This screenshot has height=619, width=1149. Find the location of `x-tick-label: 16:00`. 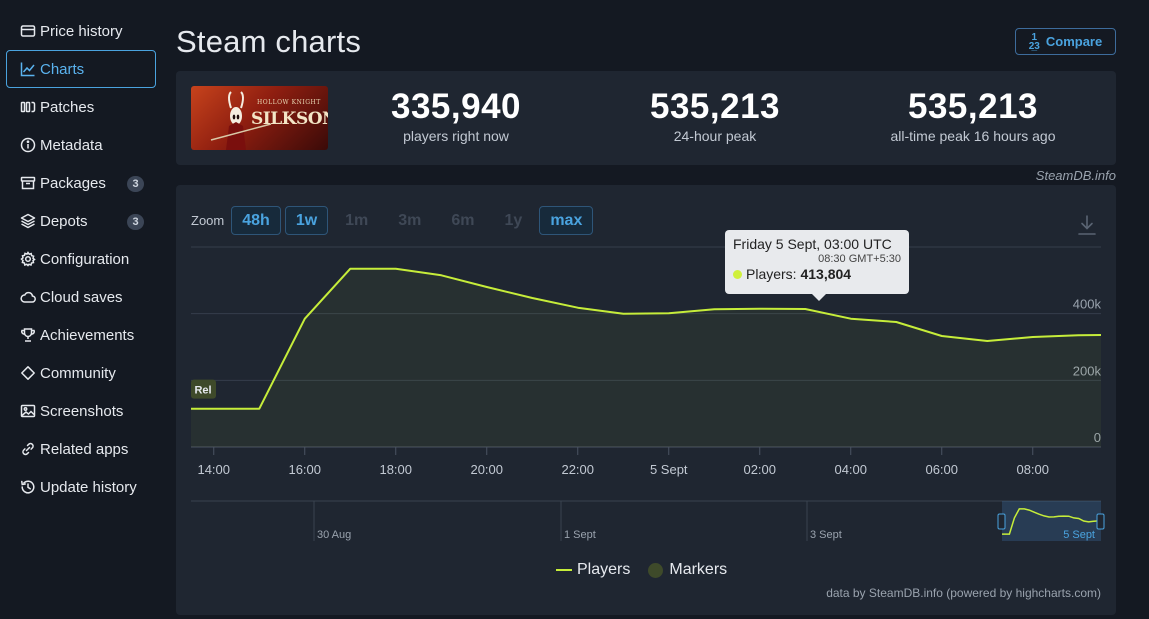

x-tick-label: 16:00 is located at coordinates (304, 469).